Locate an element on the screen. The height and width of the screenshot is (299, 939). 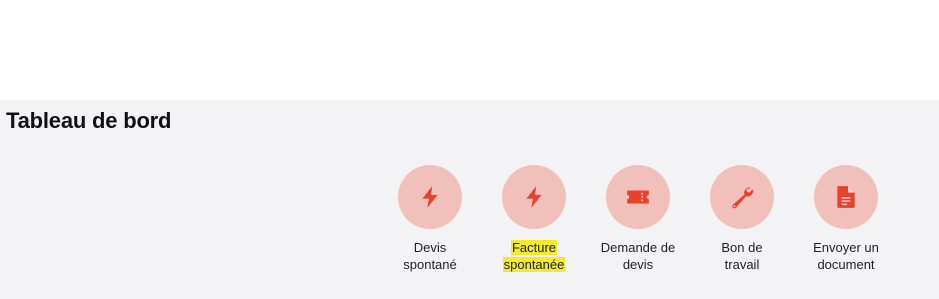
document-icon is located at coordinates (846, 197).